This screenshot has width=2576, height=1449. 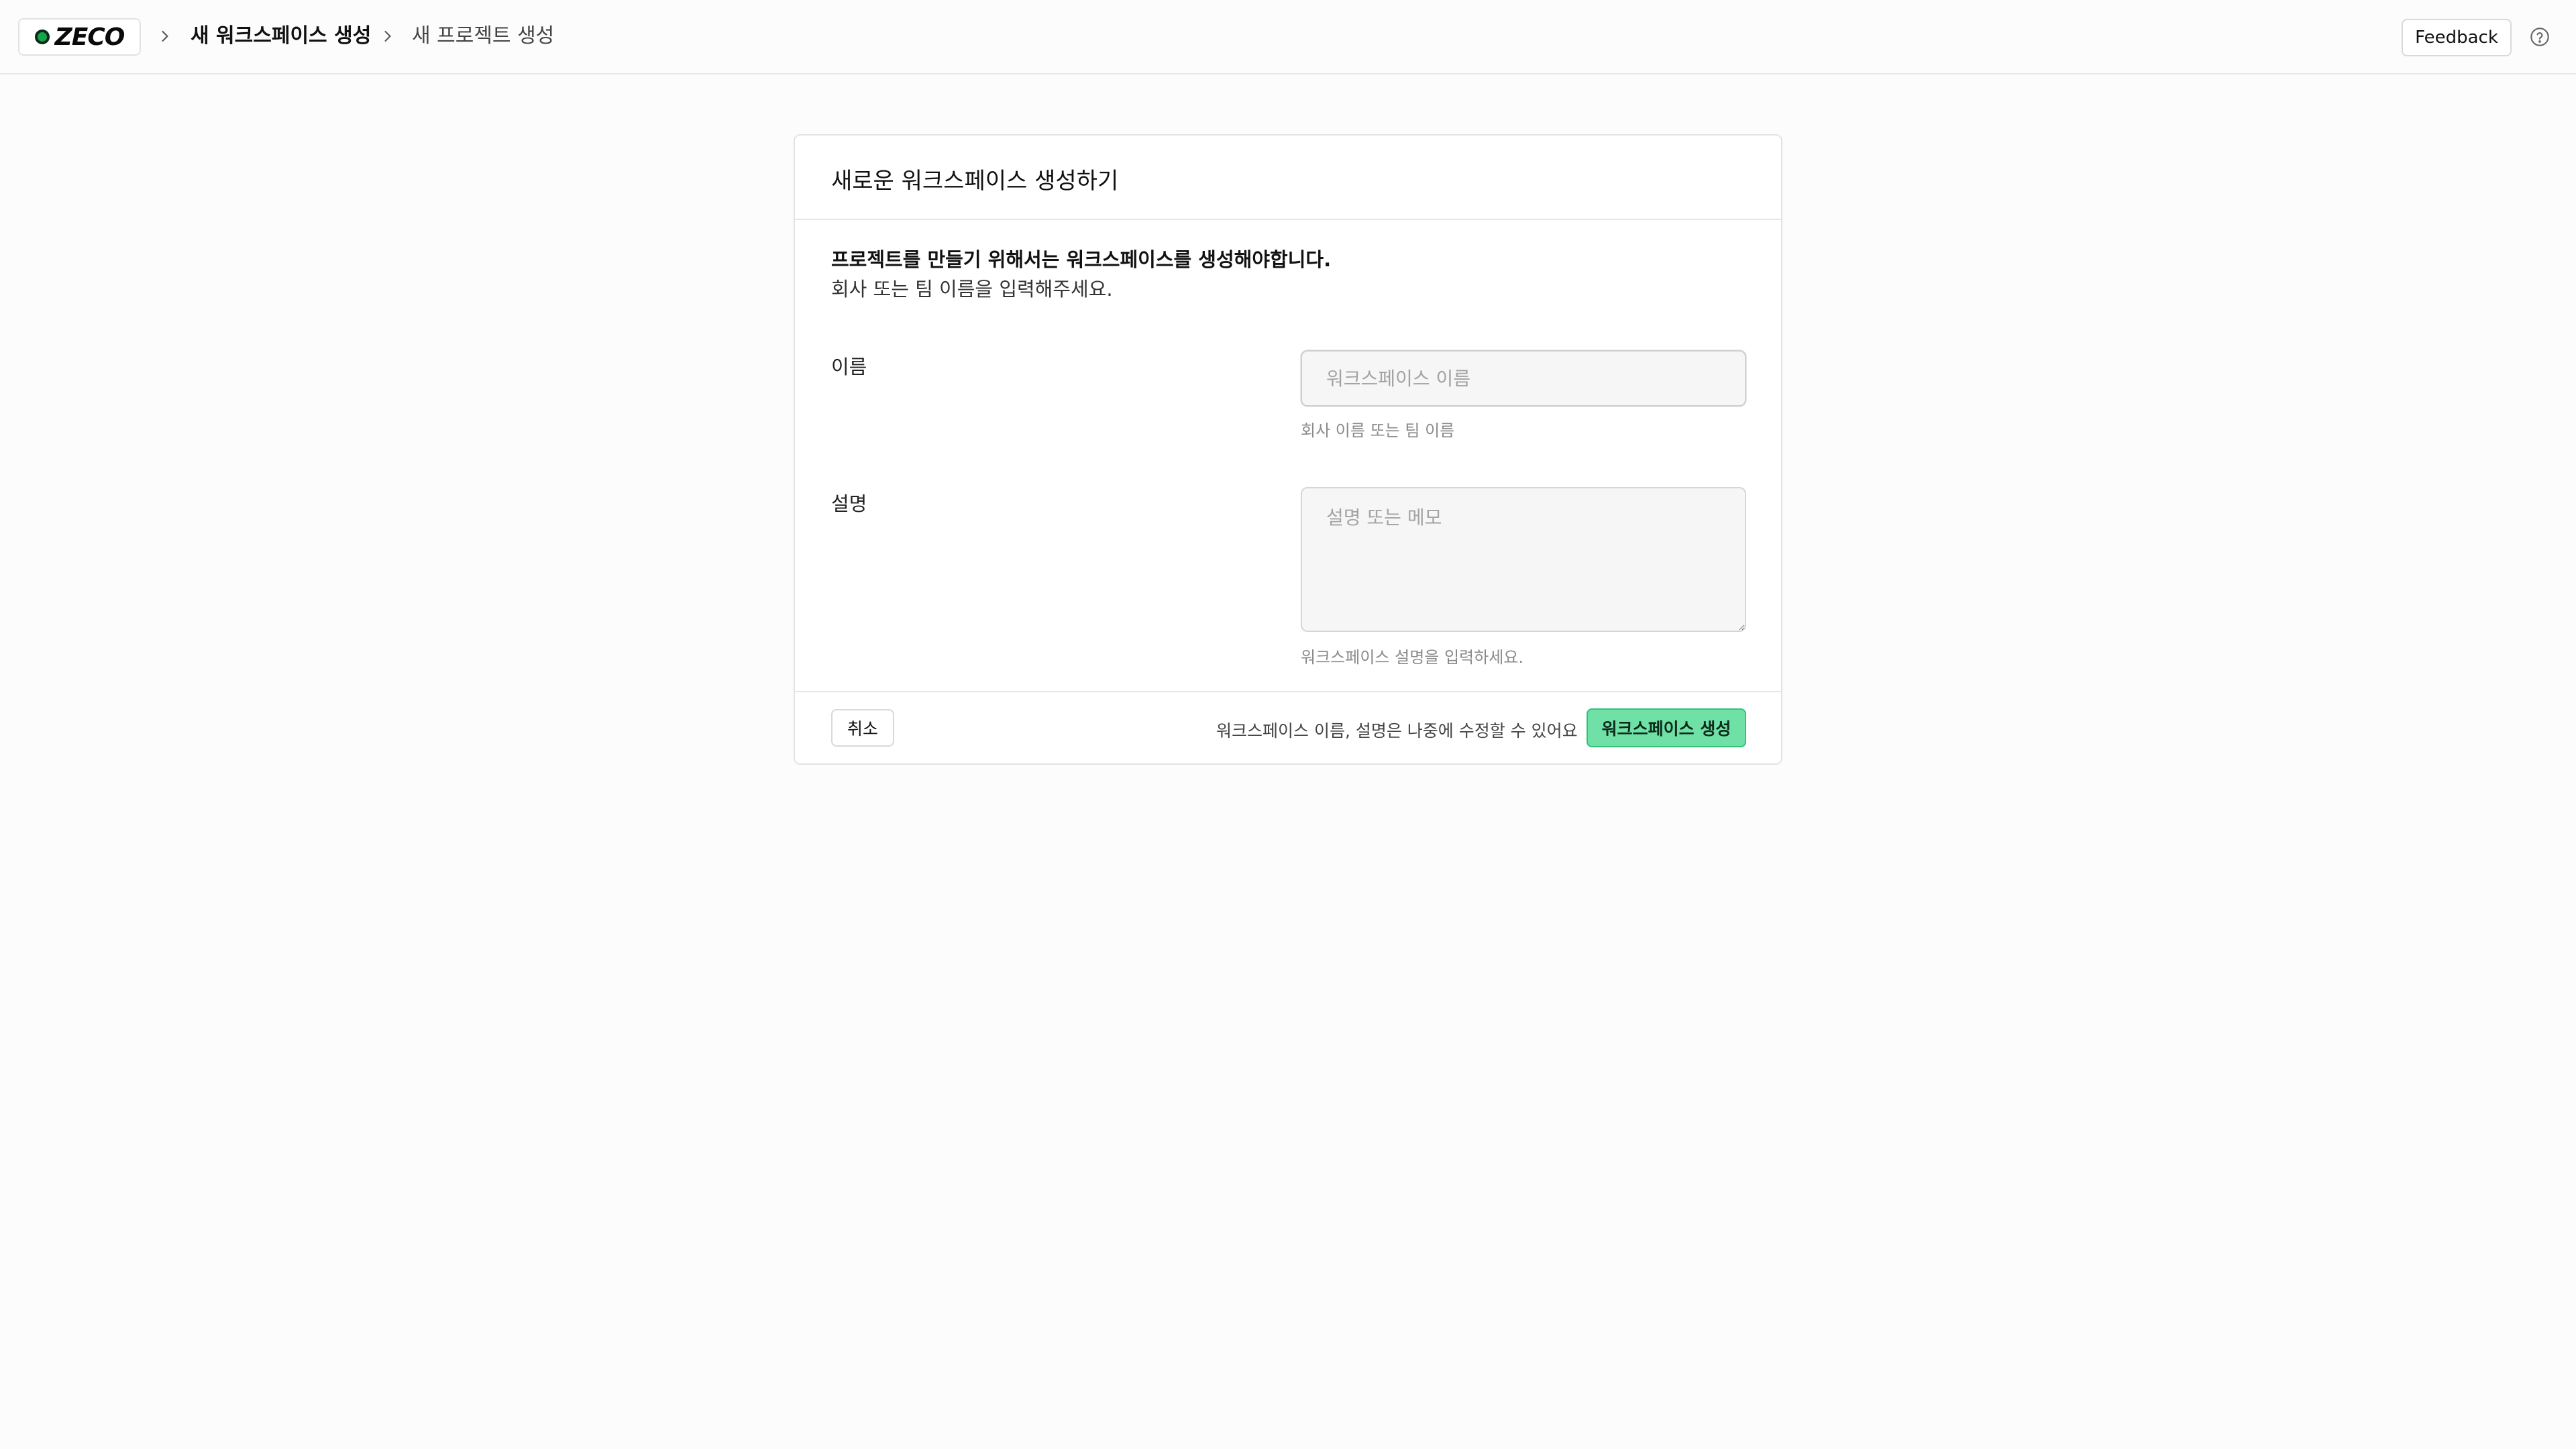 I want to click on name-label: 이름, so click(x=849, y=367).